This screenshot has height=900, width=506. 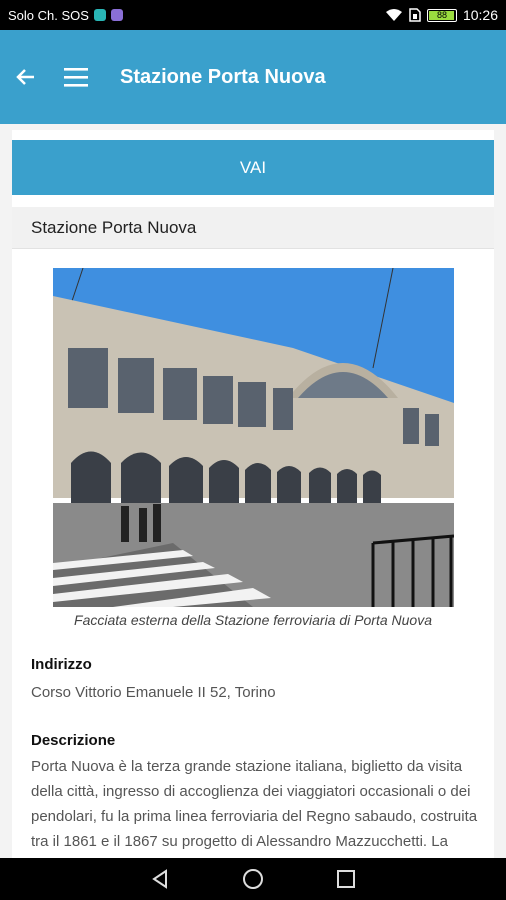 I want to click on back-triangle-icon, so click(x=160, y=879).